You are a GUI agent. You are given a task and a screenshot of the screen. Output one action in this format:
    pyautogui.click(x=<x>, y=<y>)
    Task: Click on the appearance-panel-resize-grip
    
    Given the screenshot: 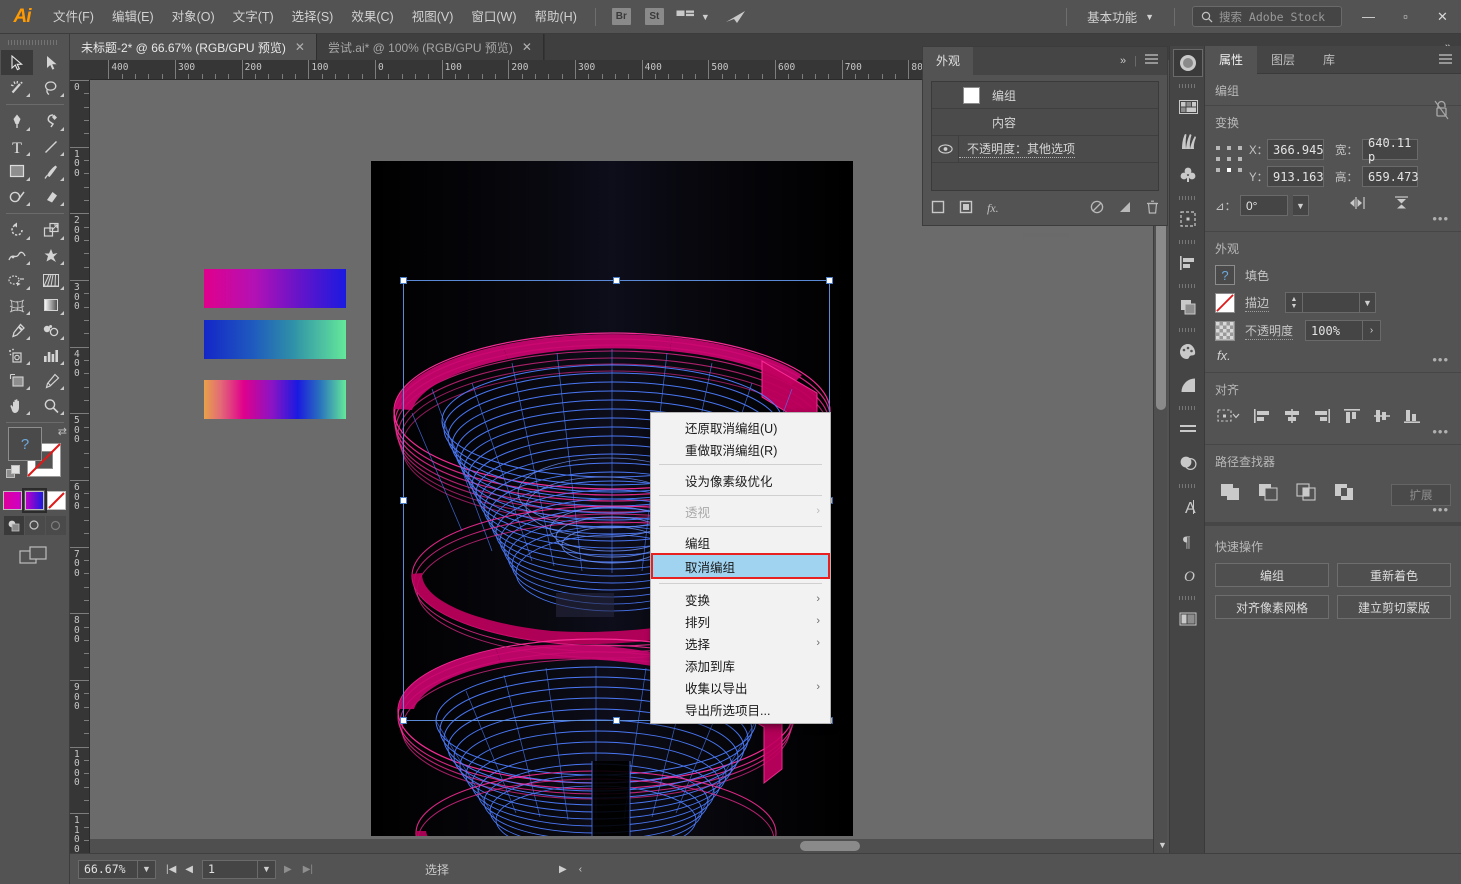 What is the action you would take?
    pyautogui.click(x=1045, y=231)
    